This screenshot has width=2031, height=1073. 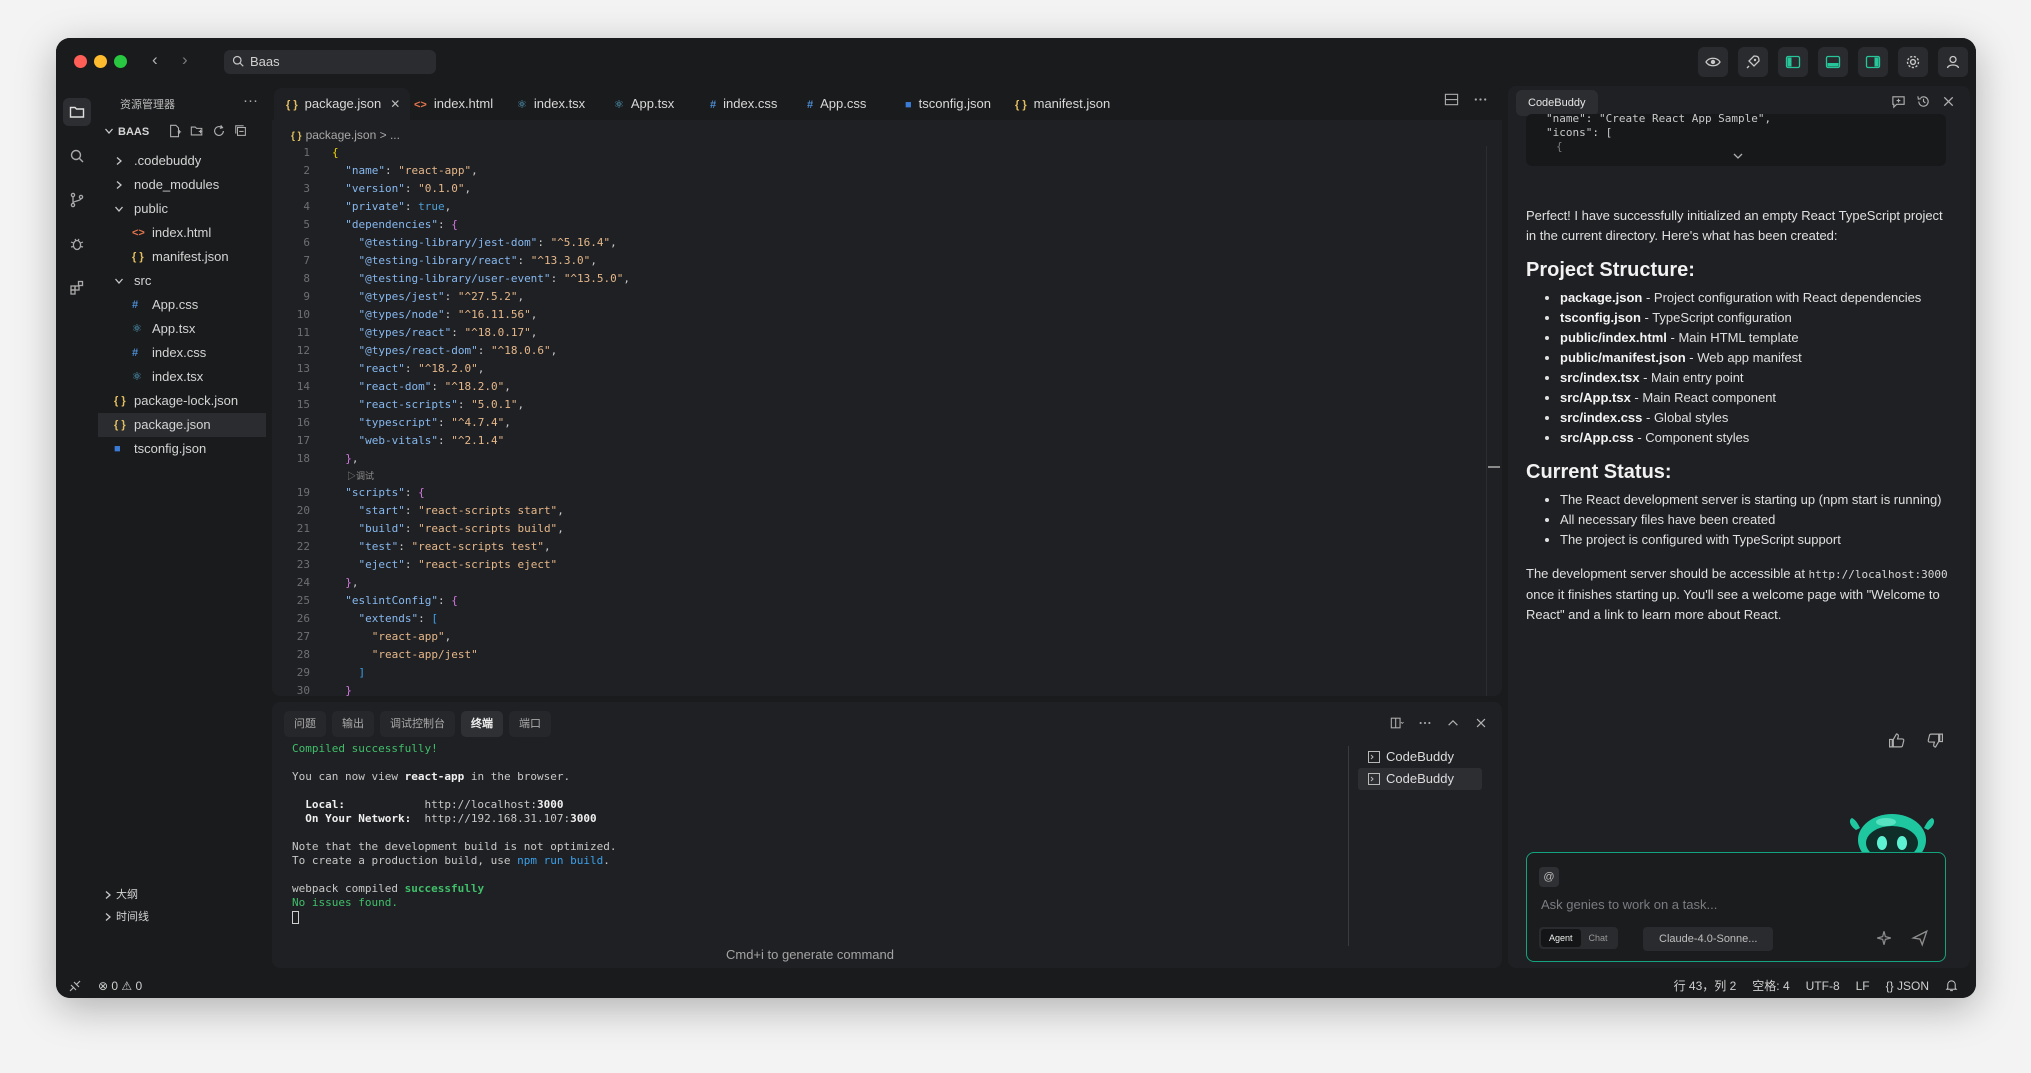 I want to click on tree-item-tsconfig-json: ■ tsconfig.json, so click(x=182, y=449).